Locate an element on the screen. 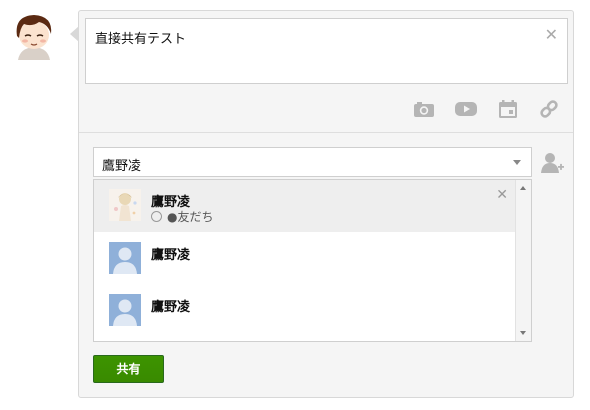  recipient-select: 鷹野凌 is located at coordinates (312, 162).